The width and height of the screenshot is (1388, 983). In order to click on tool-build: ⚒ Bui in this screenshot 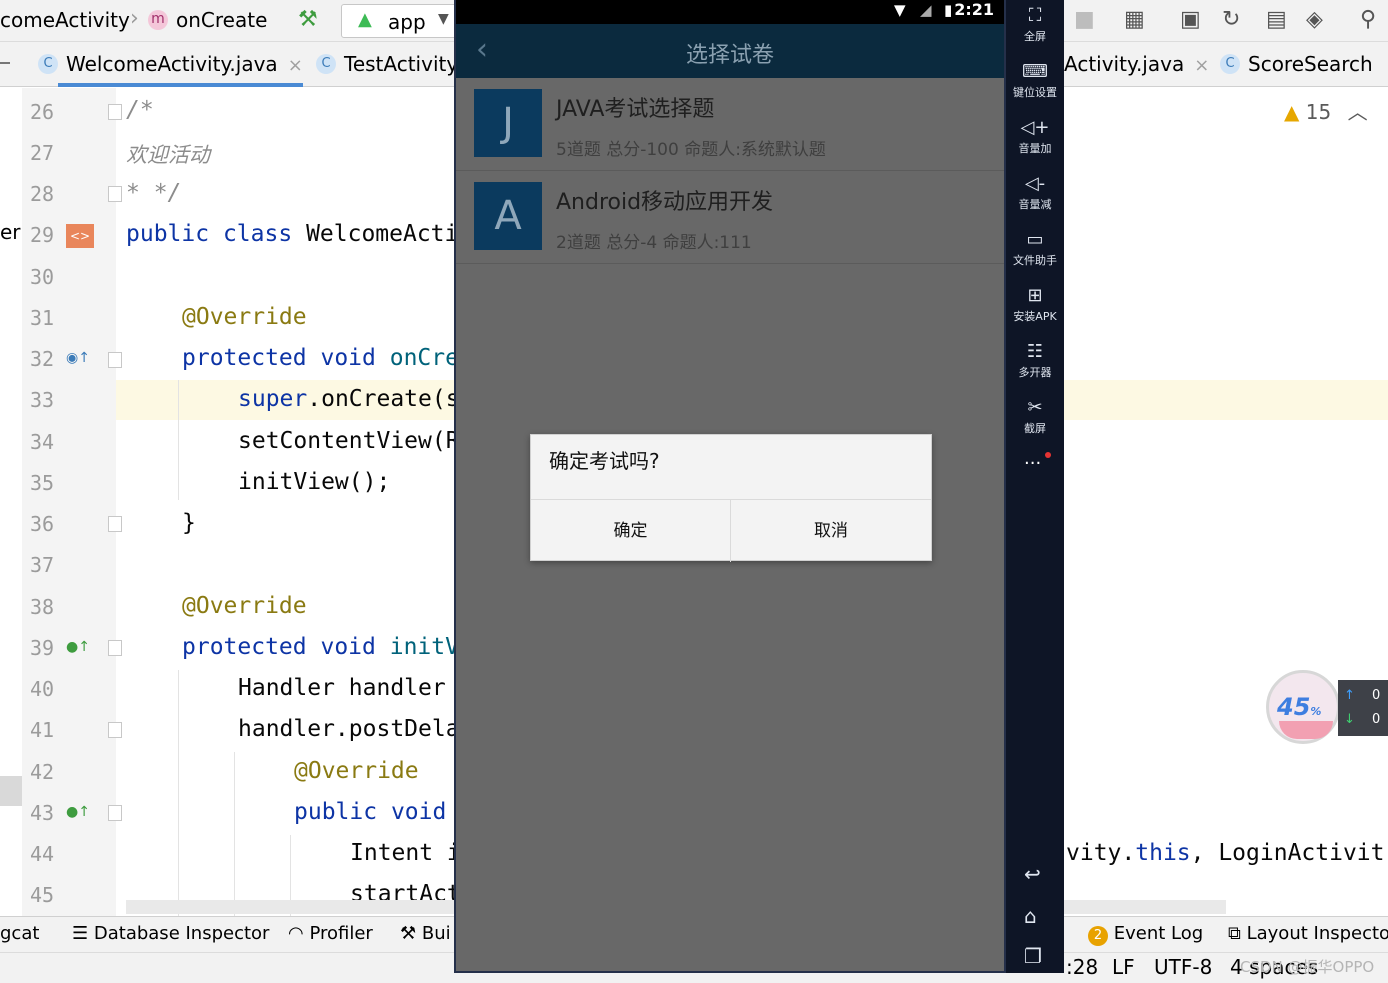, I will do `click(425, 933)`.